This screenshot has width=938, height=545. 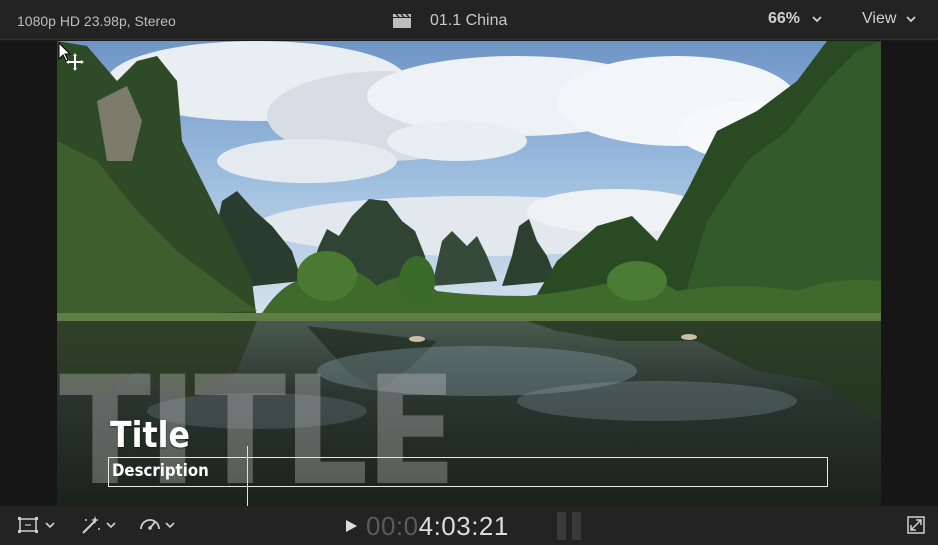 What do you see at coordinates (784, 18) in the screenshot?
I see `zoom-level: 66%` at bounding box center [784, 18].